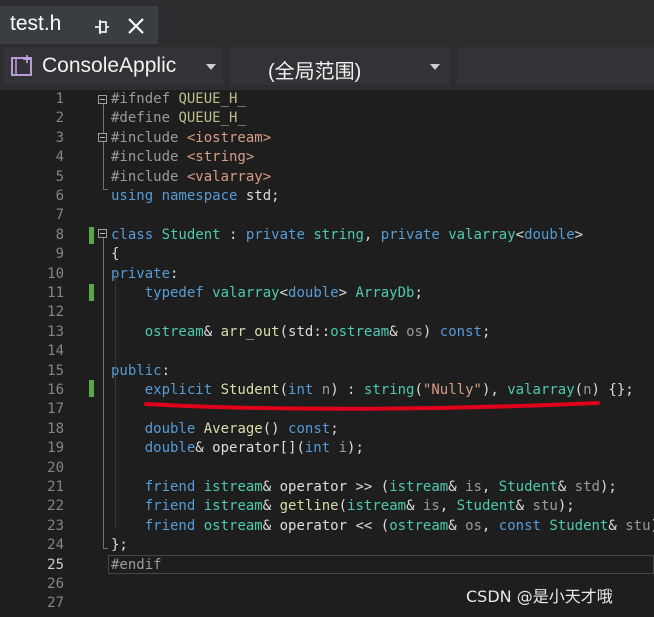 Image resolution: width=654 pixels, height=617 pixels. What do you see at coordinates (109, 65) in the screenshot?
I see `project-label: ConsoleApplic` at bounding box center [109, 65].